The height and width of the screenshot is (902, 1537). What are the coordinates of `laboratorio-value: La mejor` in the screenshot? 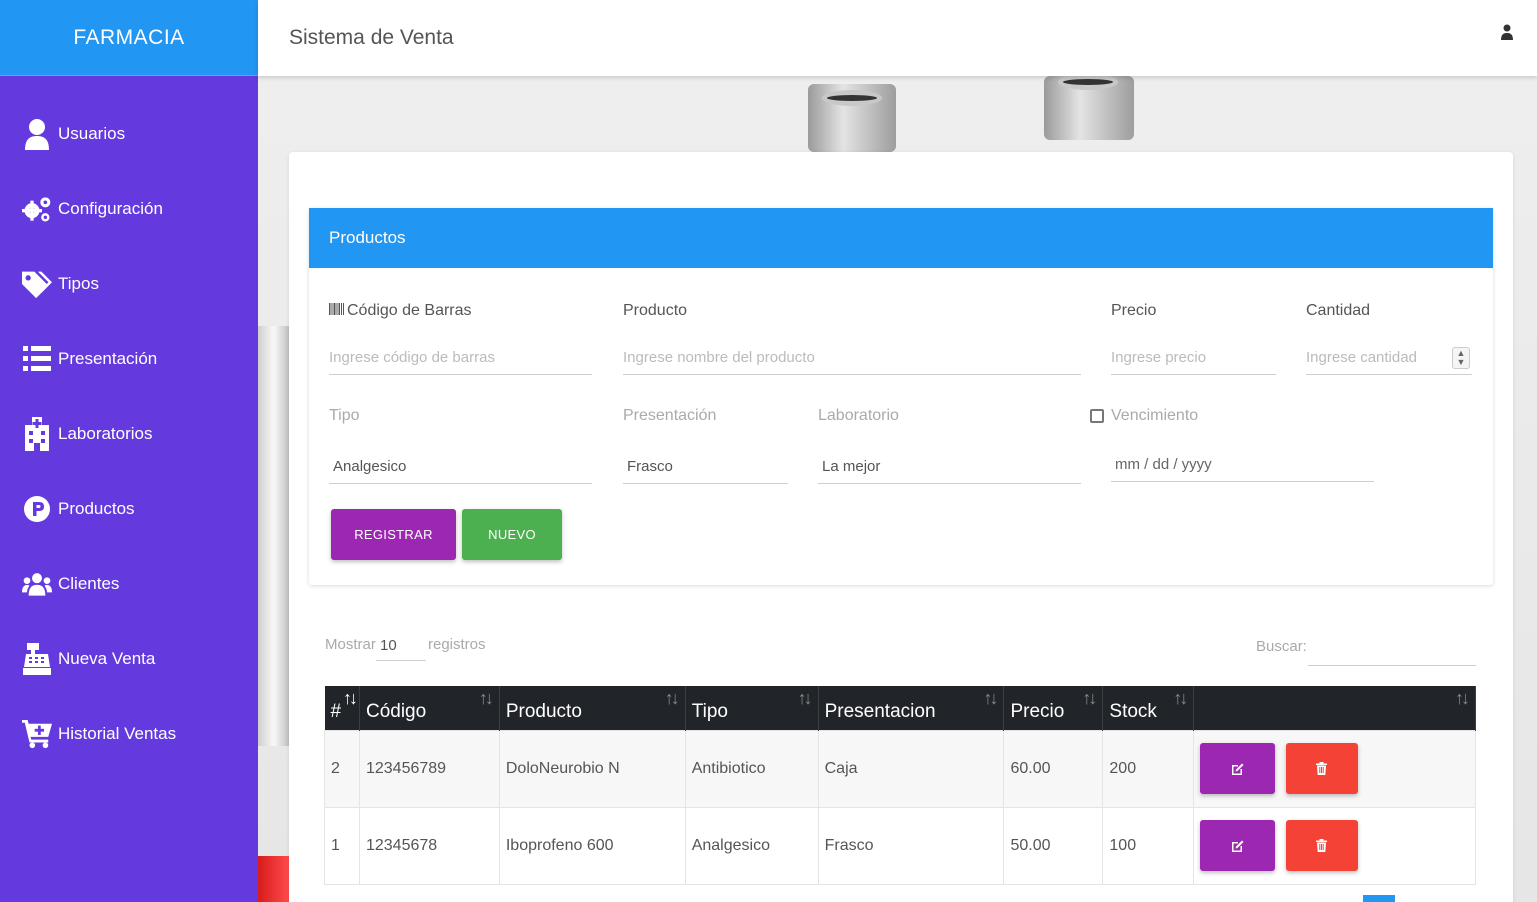 It's located at (851, 466).